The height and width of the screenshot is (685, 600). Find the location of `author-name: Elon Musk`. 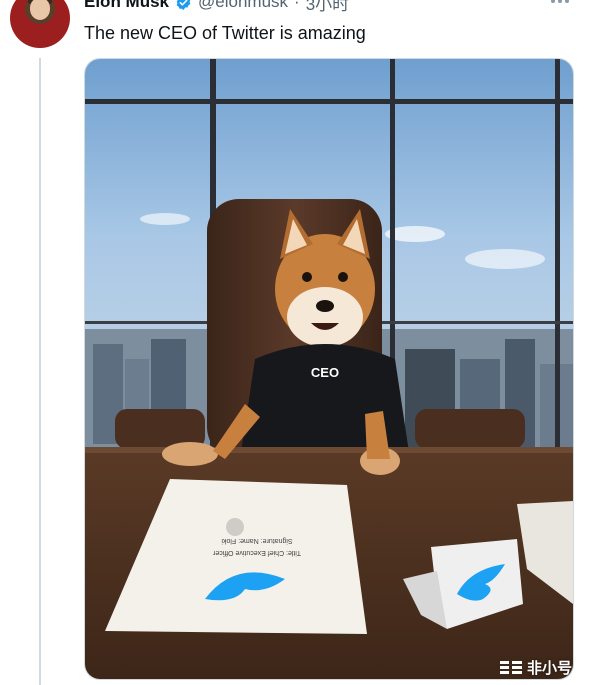

author-name: Elon Musk is located at coordinates (126, 6).